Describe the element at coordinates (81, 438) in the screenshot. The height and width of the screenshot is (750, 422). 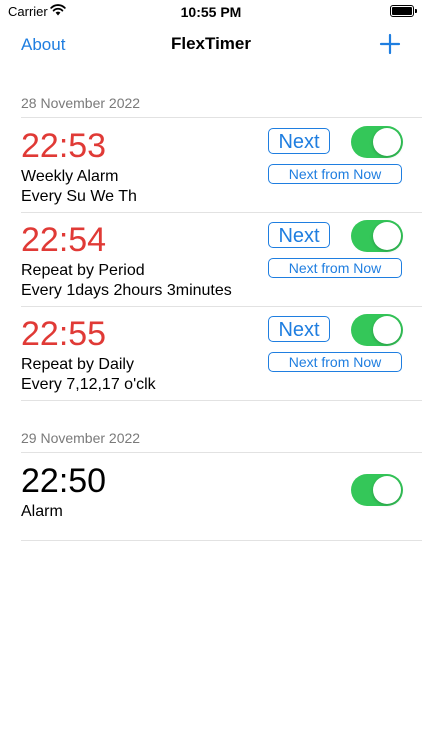
I see `section-header-date: 29 November 2022` at that location.